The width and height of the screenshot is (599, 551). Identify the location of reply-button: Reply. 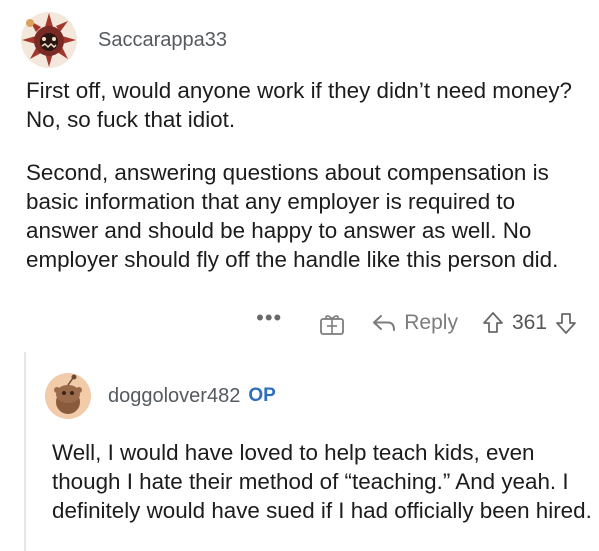
(415, 323).